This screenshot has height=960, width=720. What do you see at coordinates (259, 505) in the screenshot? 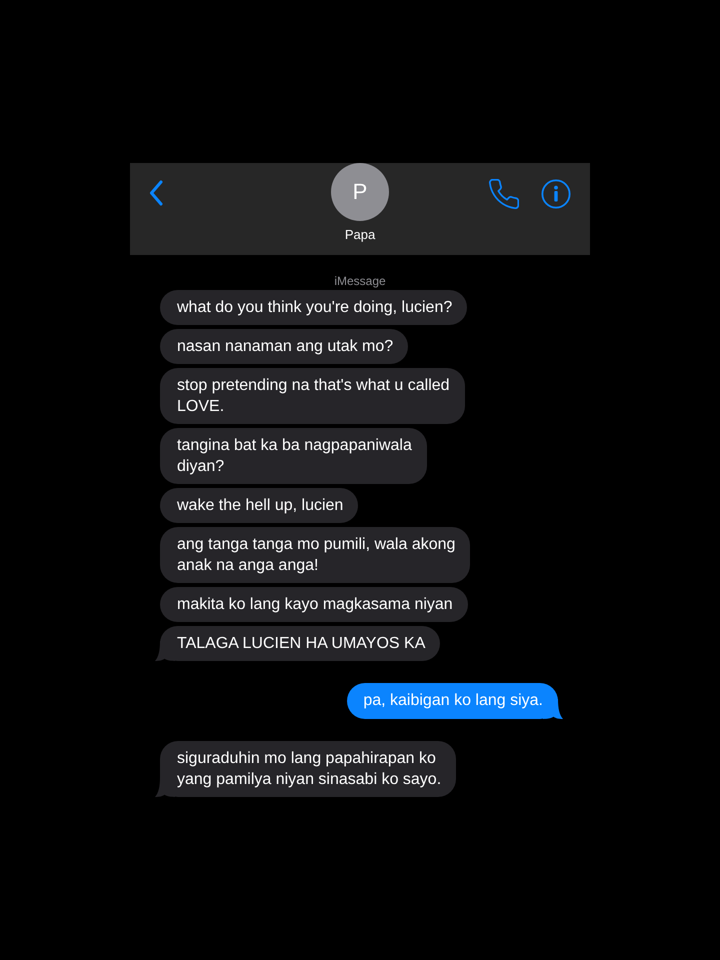
I see `message-bubble: wake the hell up, lucien` at bounding box center [259, 505].